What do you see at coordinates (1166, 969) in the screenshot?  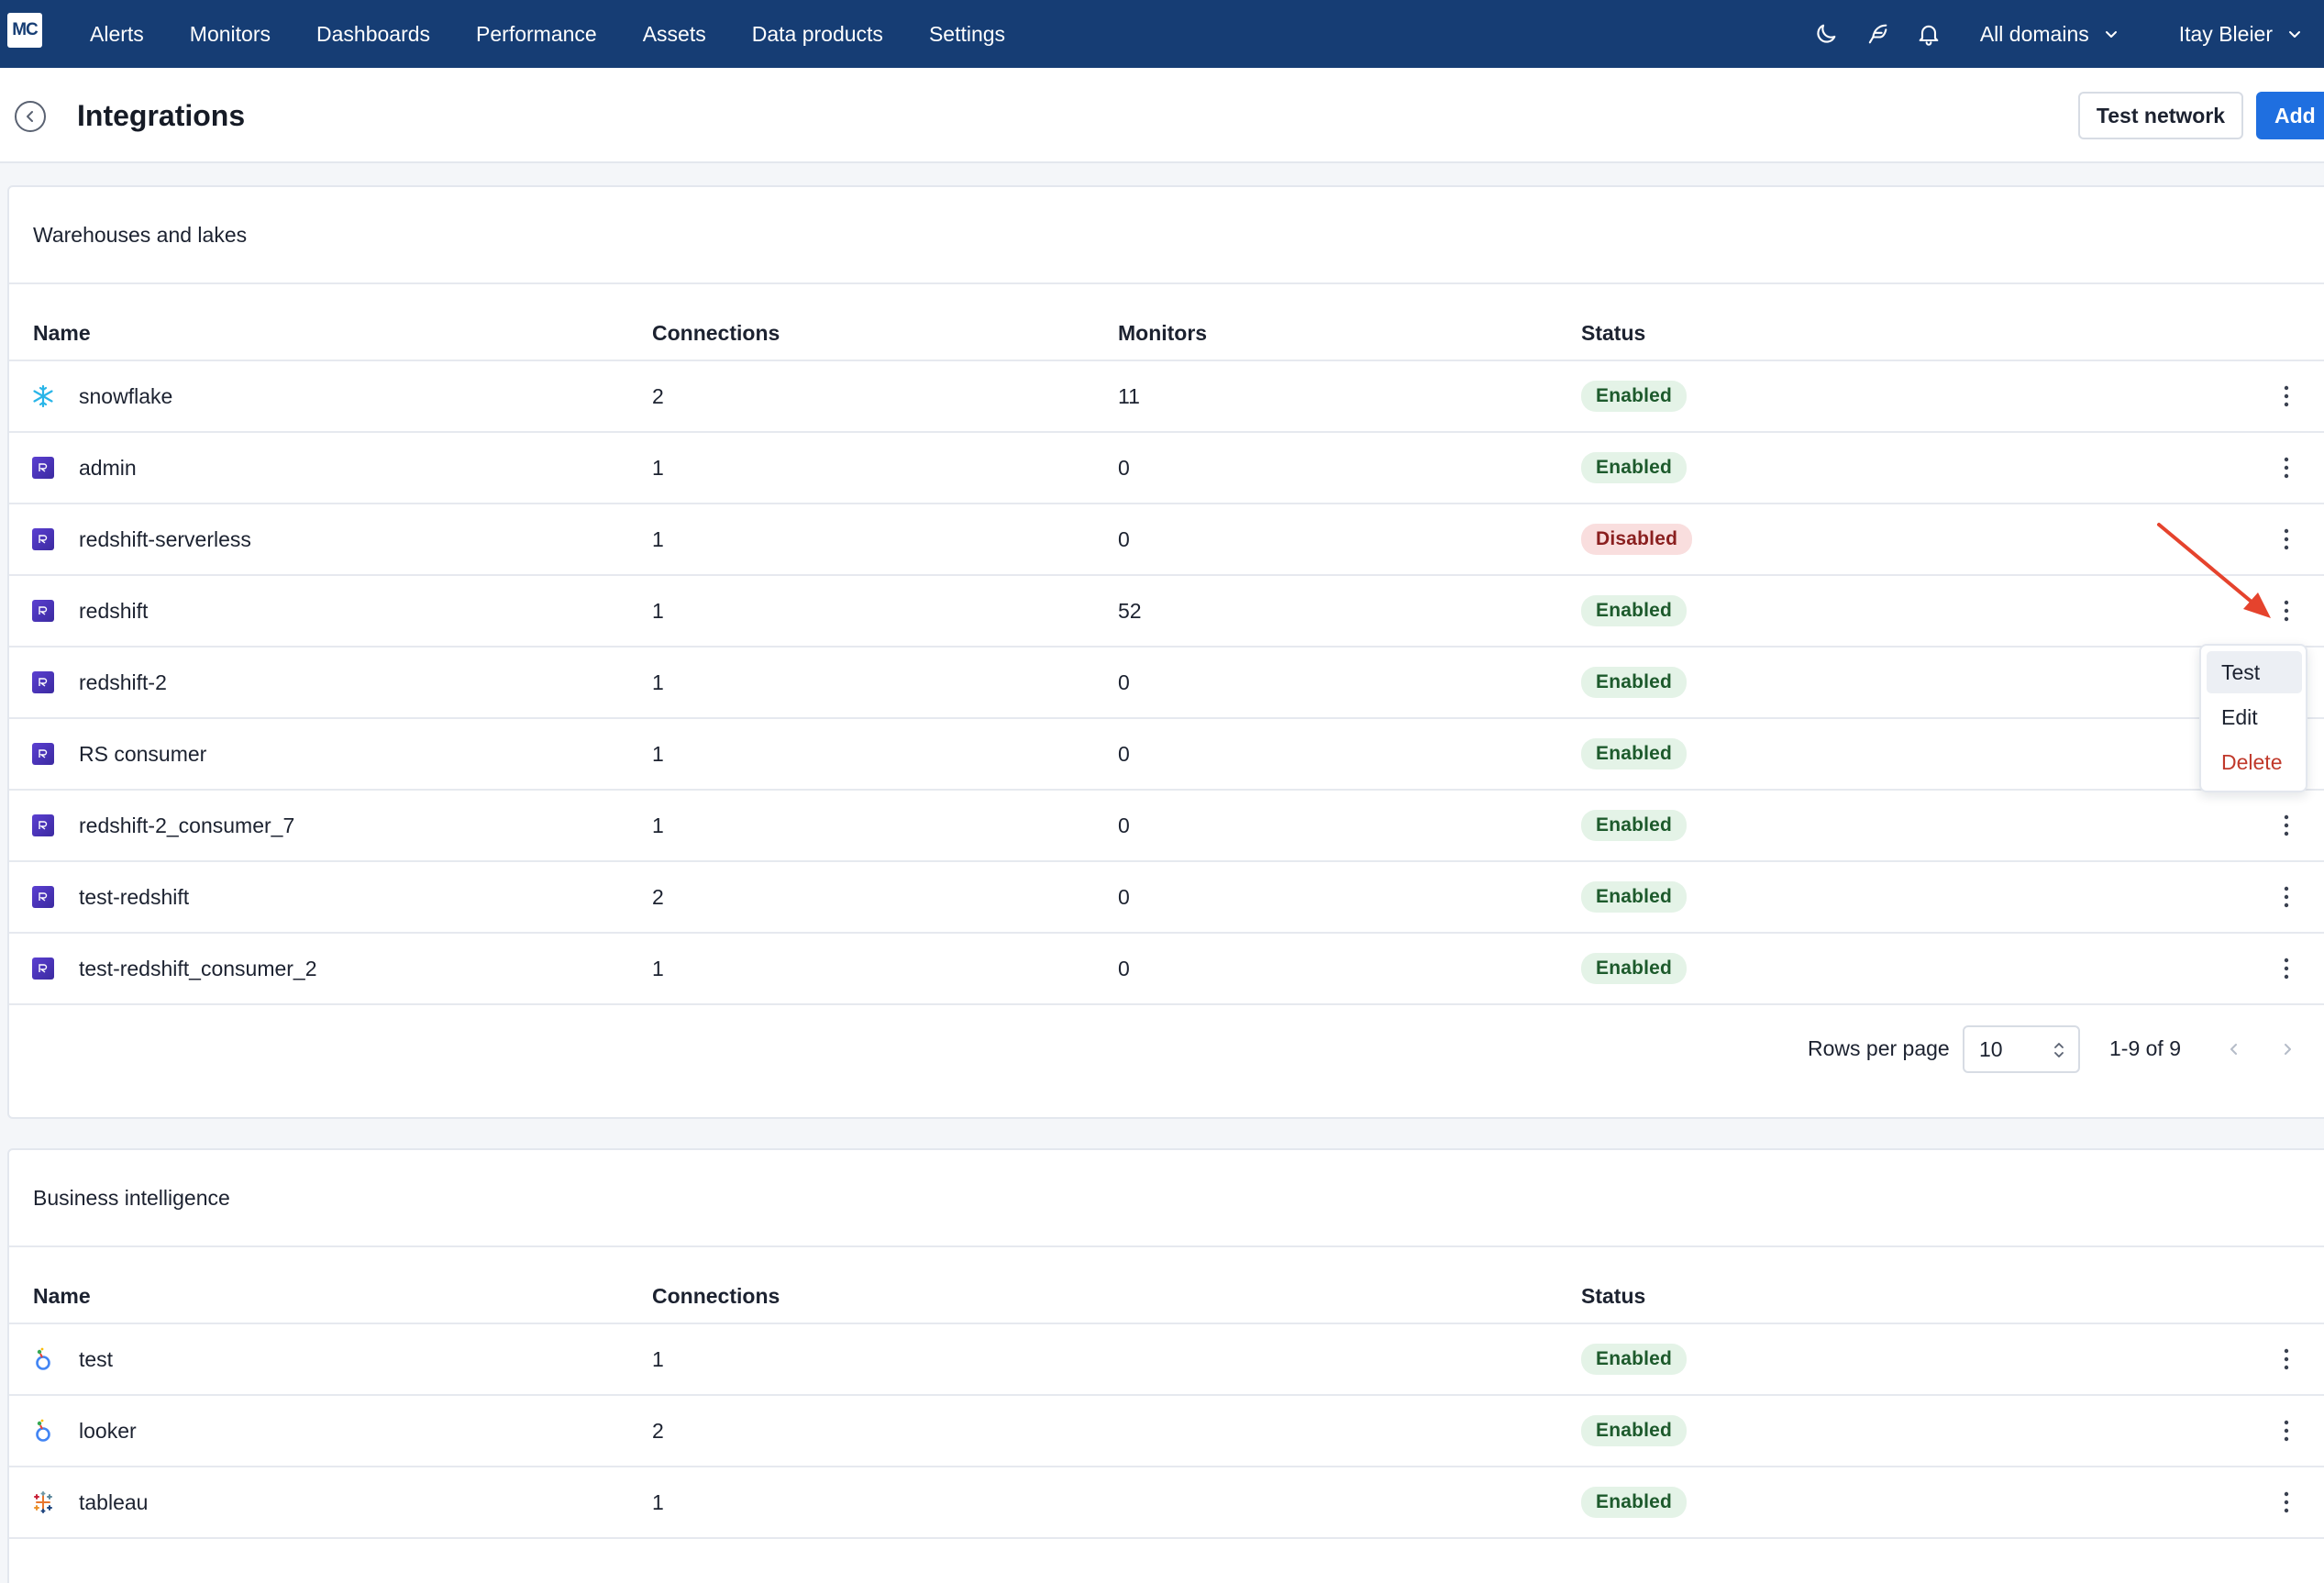 I see `table-row: test-redshift_consumer_2 1 0 Enabled` at bounding box center [1166, 969].